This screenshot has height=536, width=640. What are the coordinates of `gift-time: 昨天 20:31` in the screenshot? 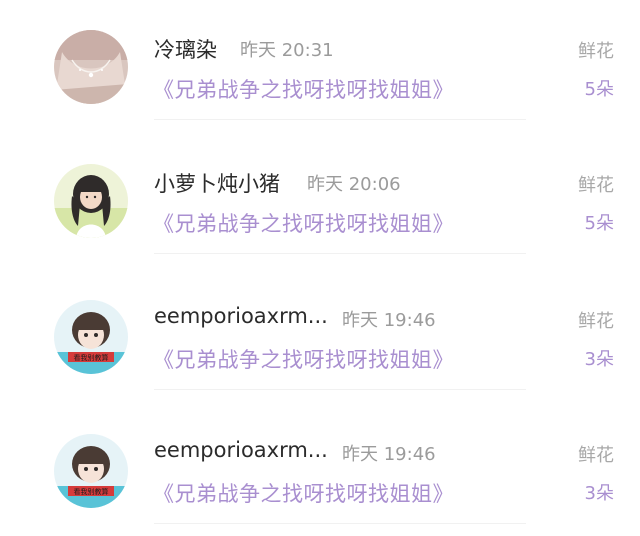 It's located at (287, 50).